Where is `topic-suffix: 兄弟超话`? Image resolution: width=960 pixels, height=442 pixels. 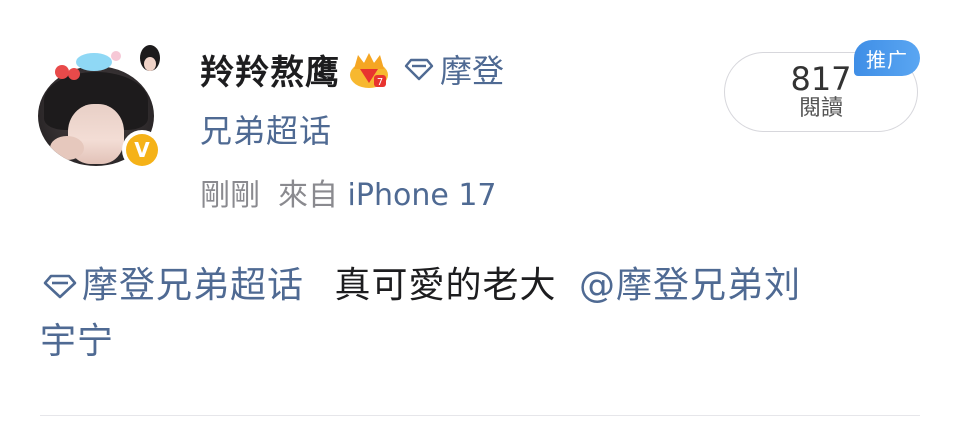 topic-suffix: 兄弟超话 is located at coordinates (266, 129).